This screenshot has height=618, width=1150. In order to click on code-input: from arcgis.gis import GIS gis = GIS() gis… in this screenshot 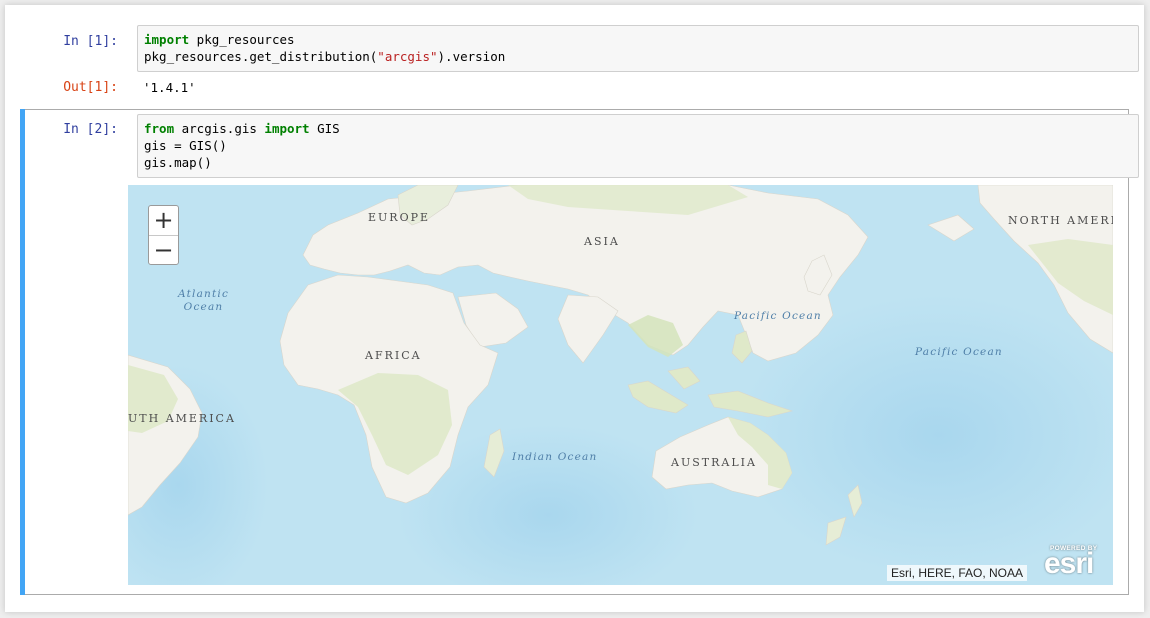, I will do `click(638, 146)`.